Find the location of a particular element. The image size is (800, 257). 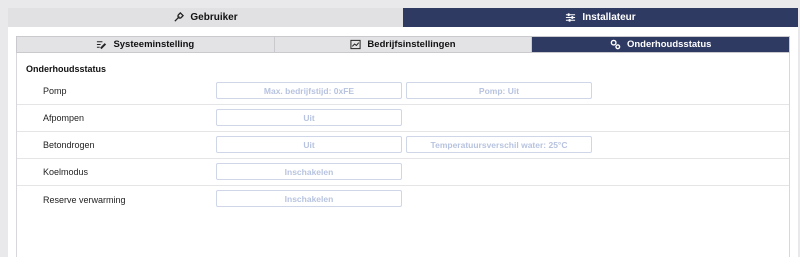

tab-gebruiker-label: Gebruiker is located at coordinates (214, 17).